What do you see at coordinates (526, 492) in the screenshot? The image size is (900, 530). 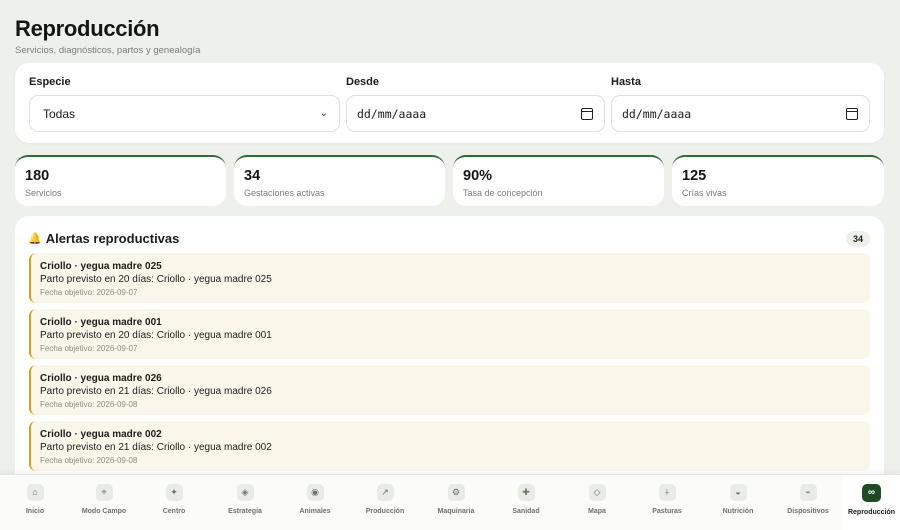 I see `plus-icon: ✚` at bounding box center [526, 492].